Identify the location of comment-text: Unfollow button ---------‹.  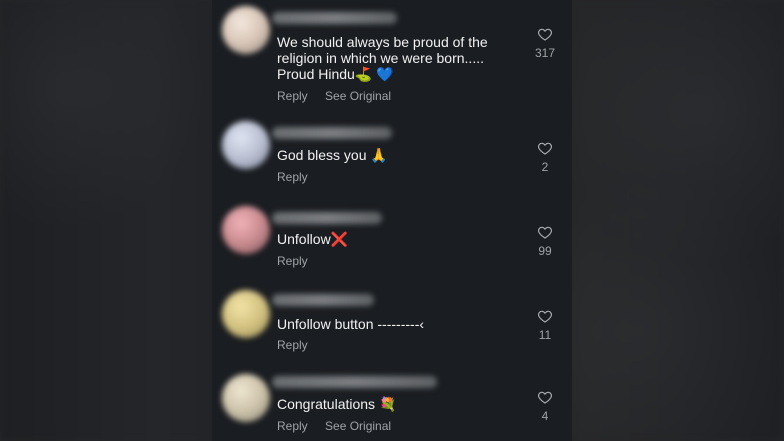
(351, 324).